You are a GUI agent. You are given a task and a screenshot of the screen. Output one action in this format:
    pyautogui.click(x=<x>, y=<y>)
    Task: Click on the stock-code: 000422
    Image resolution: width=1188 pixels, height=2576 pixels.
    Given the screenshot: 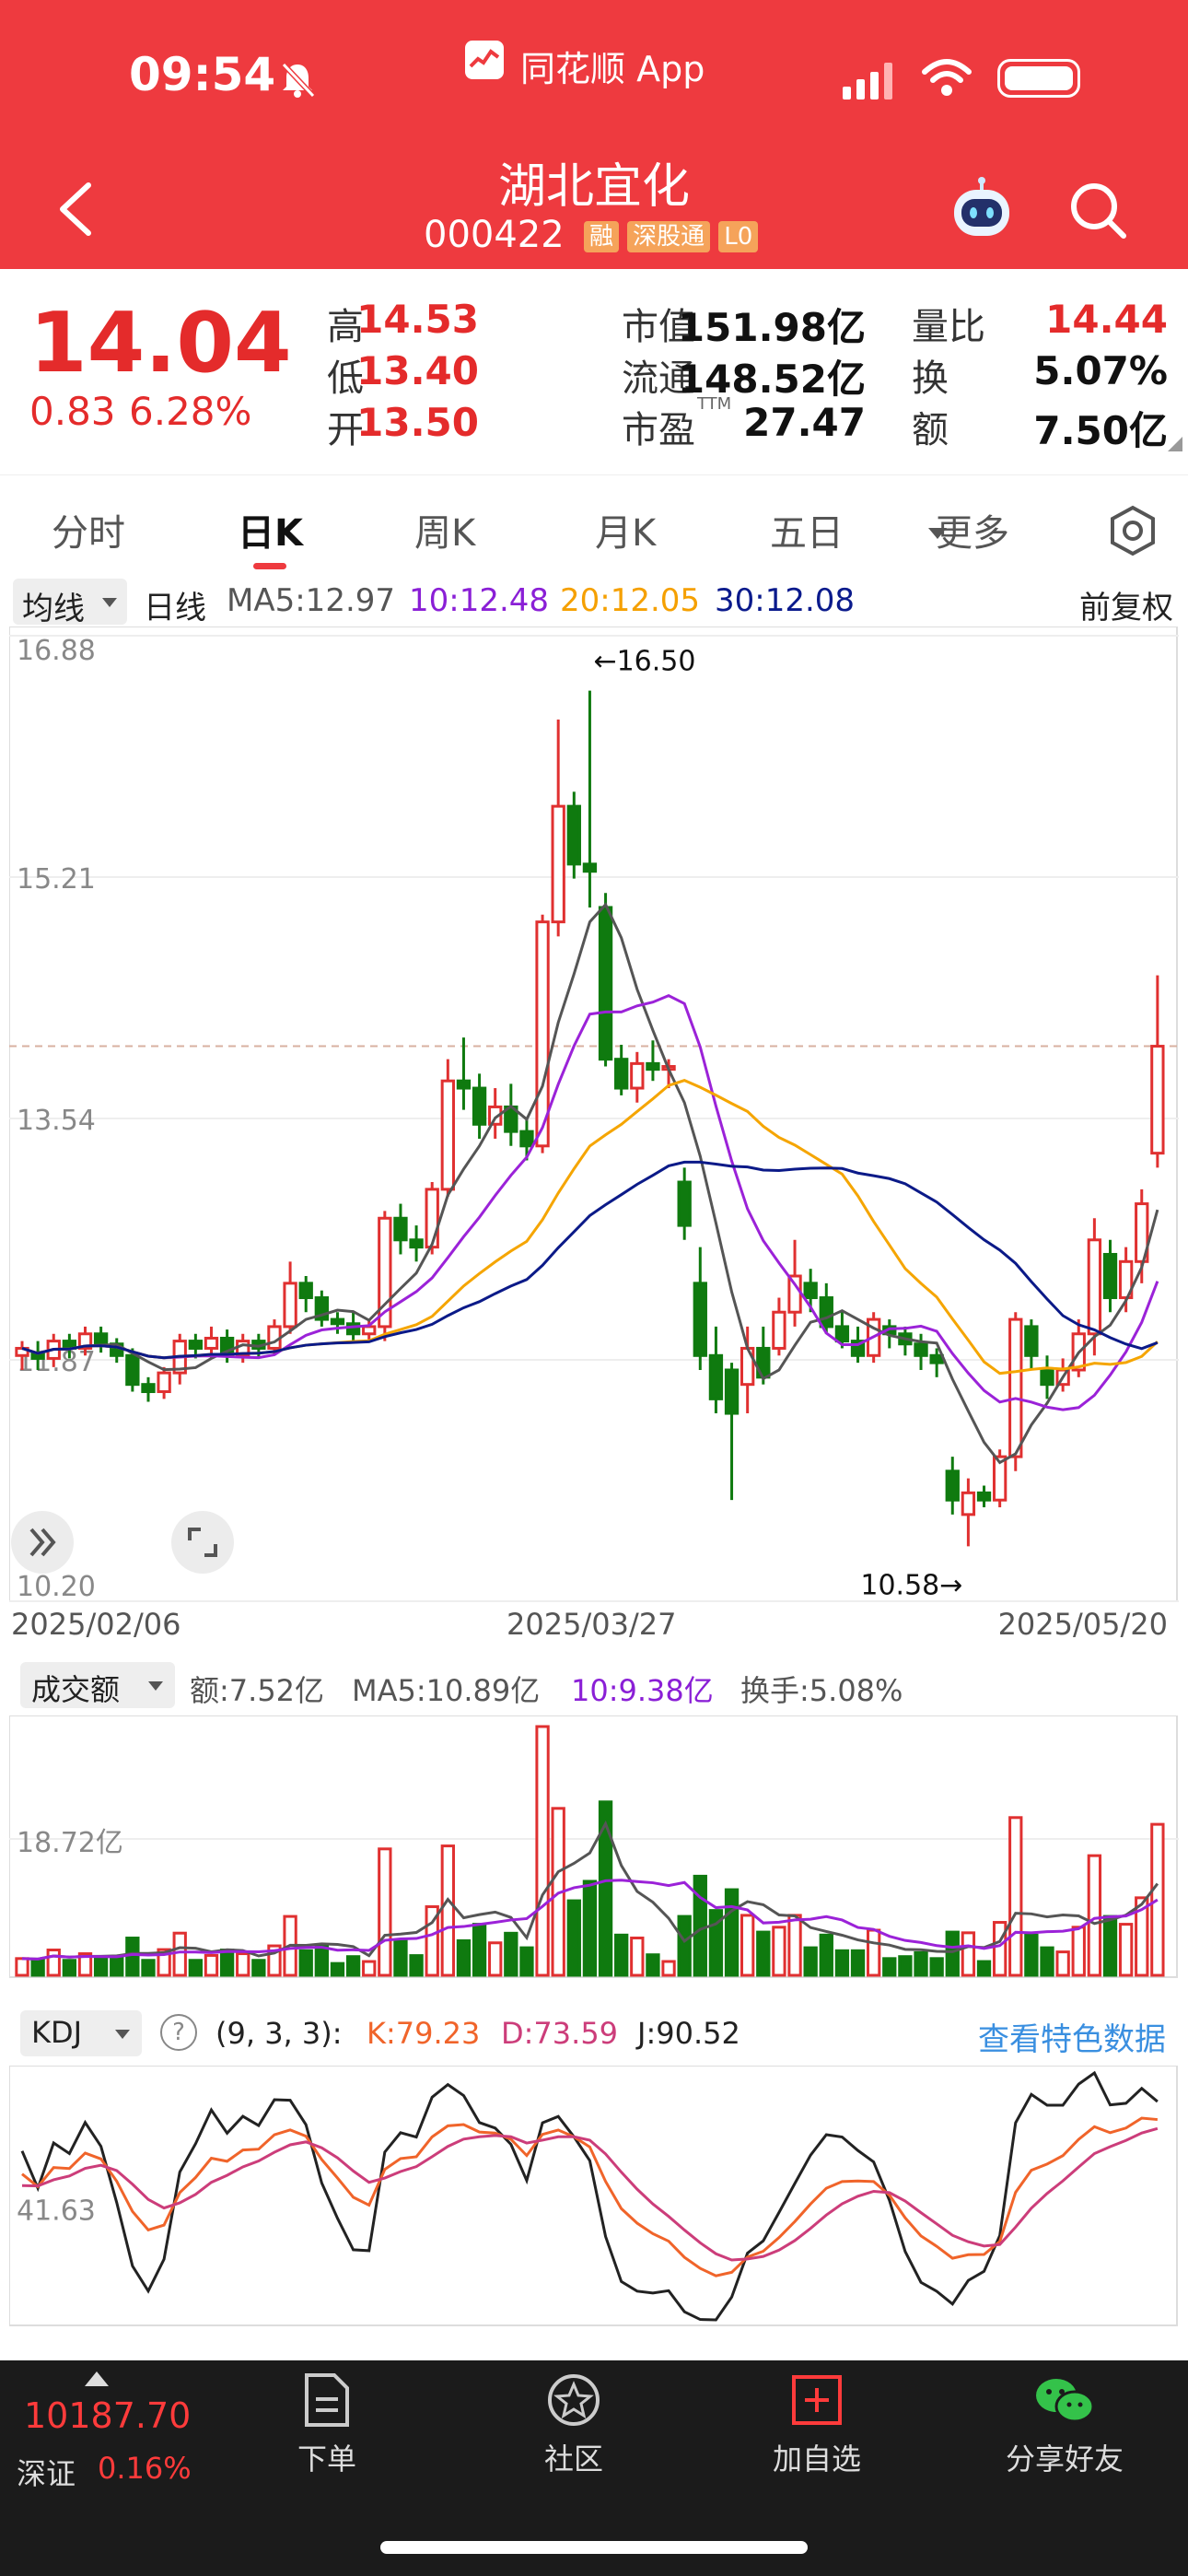 What is the action you would take?
    pyautogui.click(x=494, y=235)
    